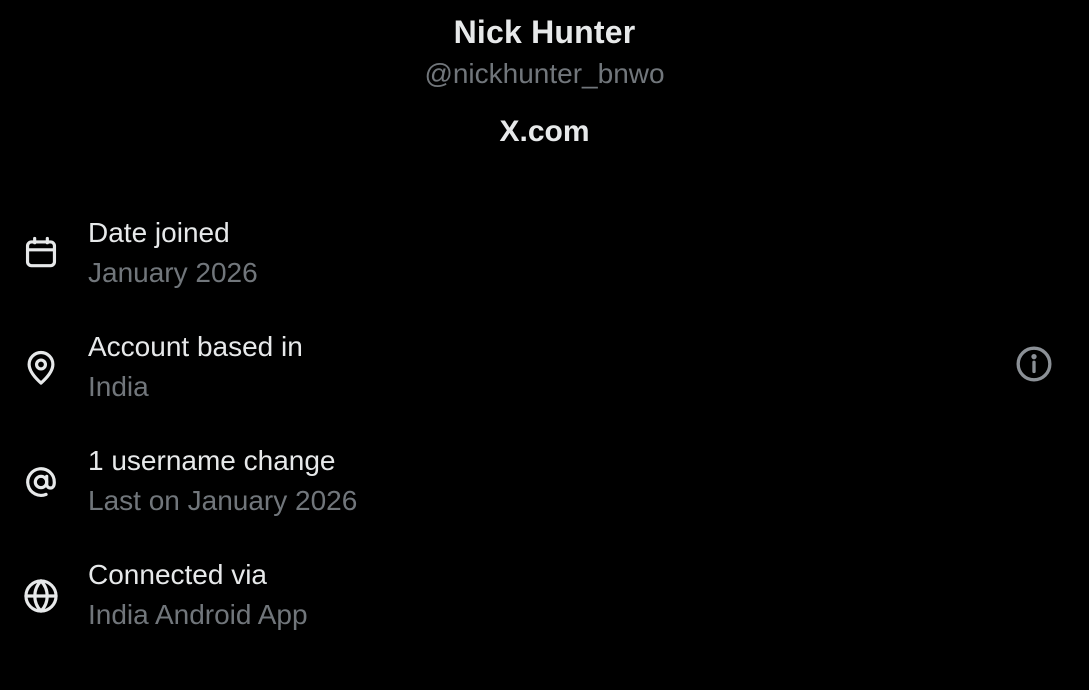  I want to click on about-item-account-based-in: Account based in India, so click(544, 381).